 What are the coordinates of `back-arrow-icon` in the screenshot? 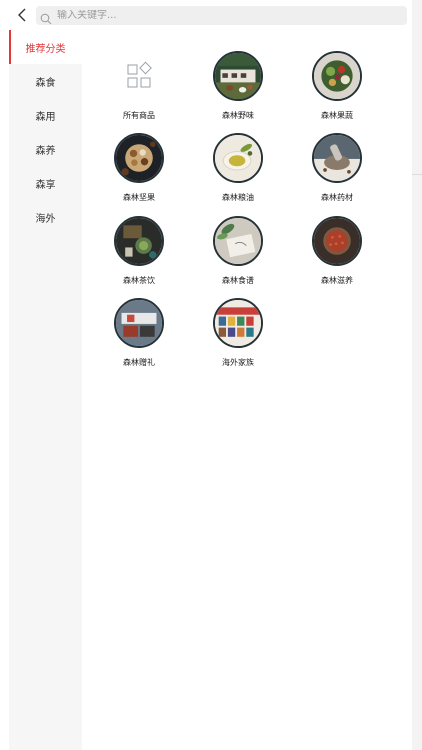 It's located at (23, 15).